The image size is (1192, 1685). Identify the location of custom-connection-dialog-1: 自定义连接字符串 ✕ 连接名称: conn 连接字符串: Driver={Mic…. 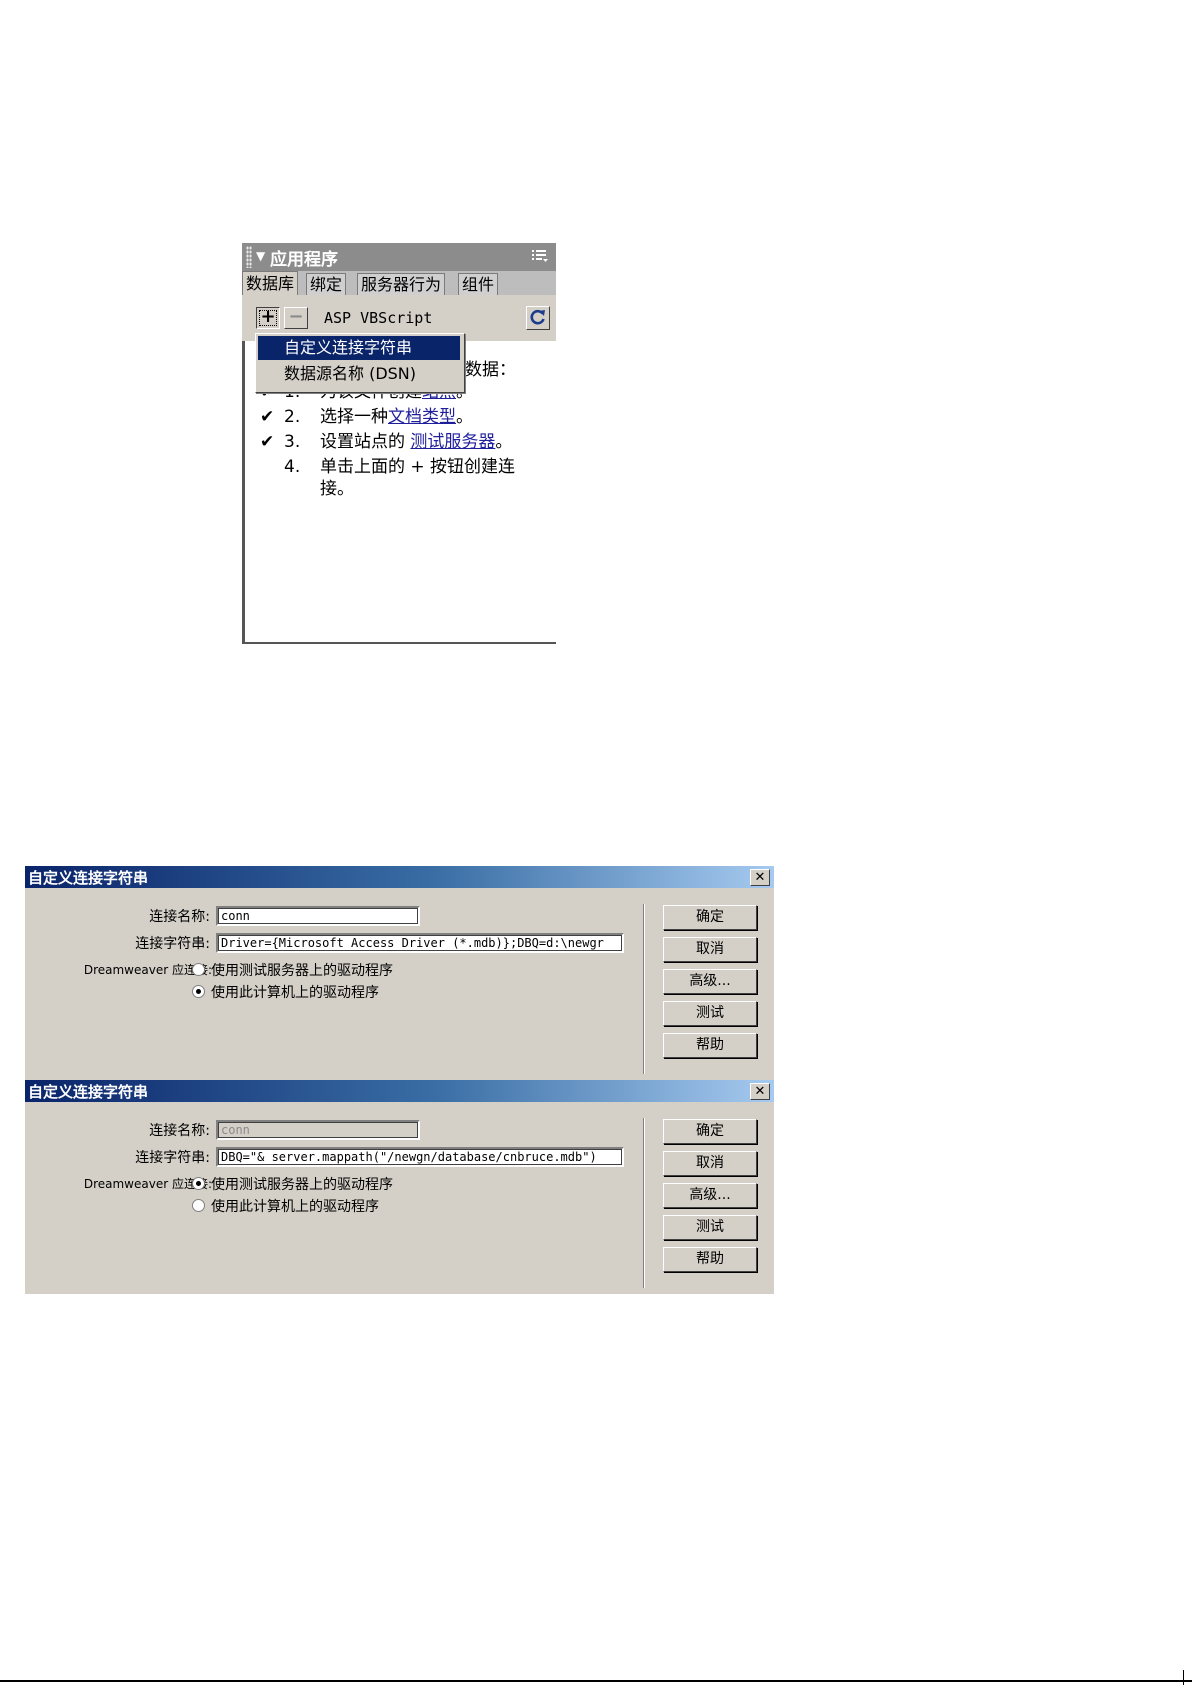
(399, 973).